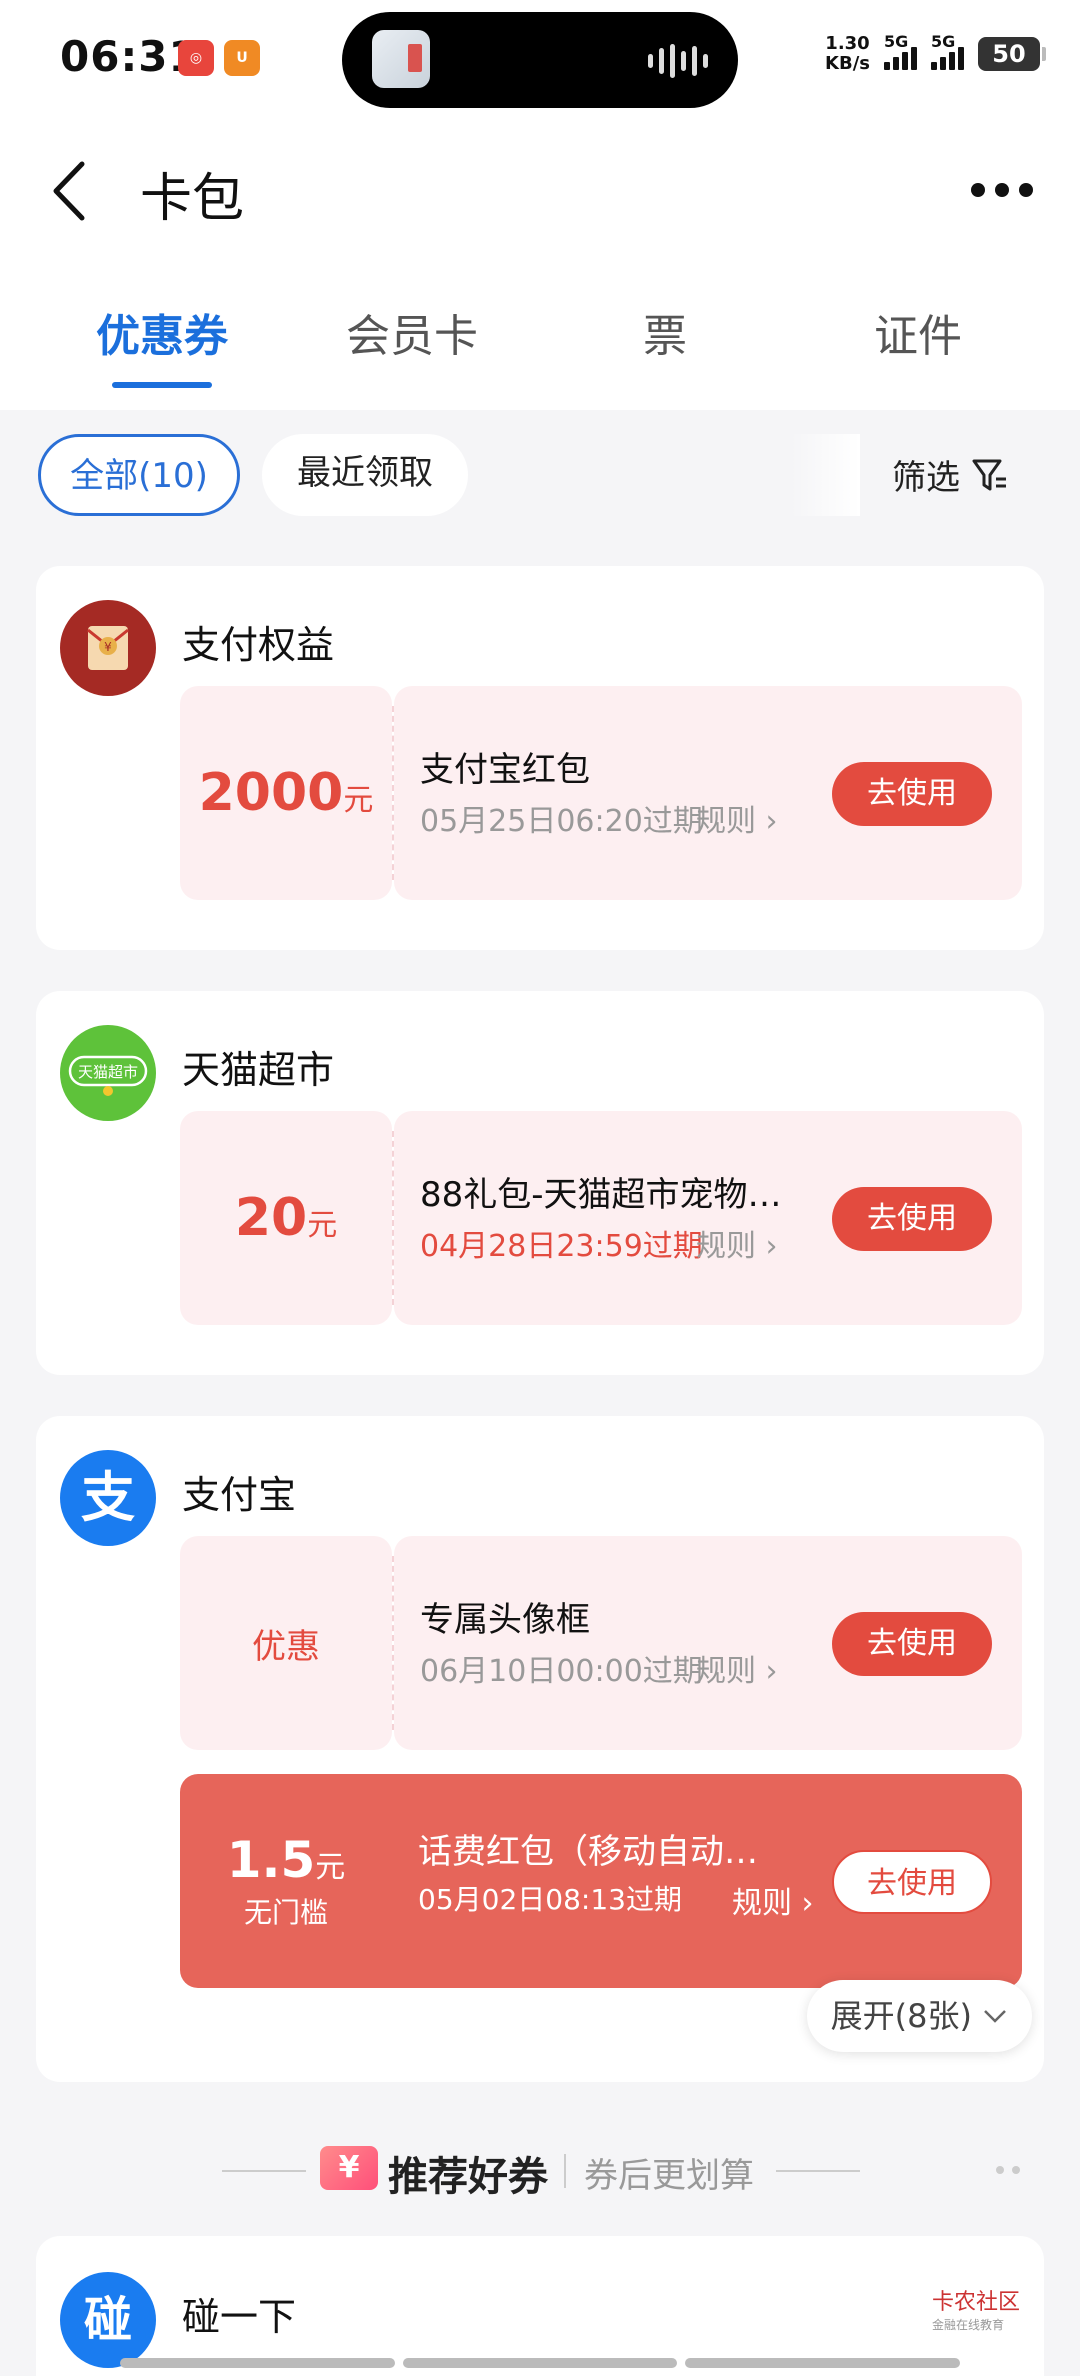  What do you see at coordinates (919, 2016) in the screenshot?
I see `expand-coupons-button: 展开(8张)` at bounding box center [919, 2016].